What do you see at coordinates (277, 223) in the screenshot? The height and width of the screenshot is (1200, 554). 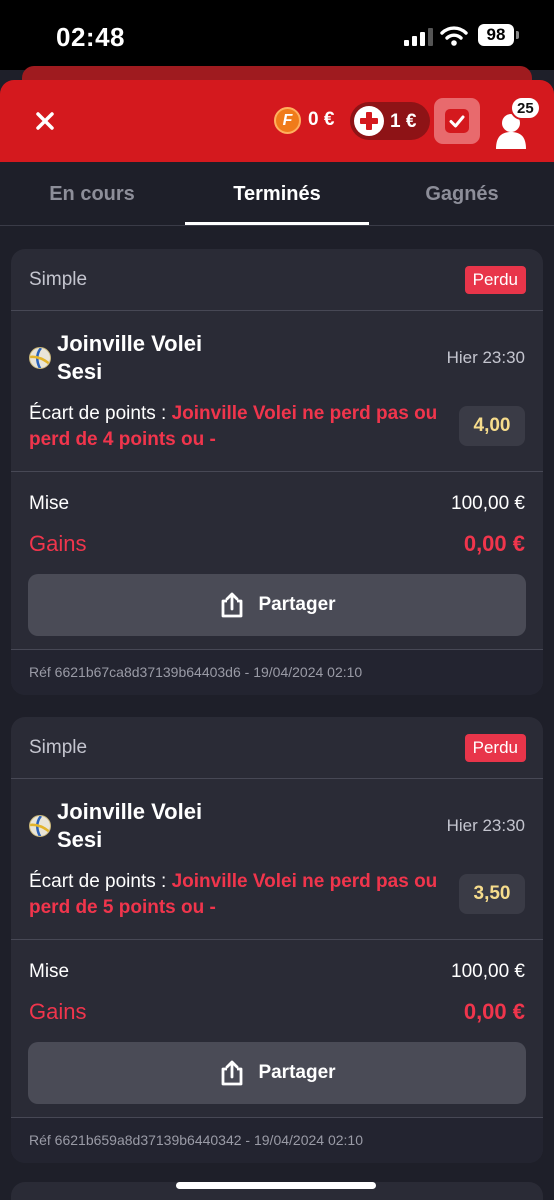 I see `active-tab-indicator` at bounding box center [277, 223].